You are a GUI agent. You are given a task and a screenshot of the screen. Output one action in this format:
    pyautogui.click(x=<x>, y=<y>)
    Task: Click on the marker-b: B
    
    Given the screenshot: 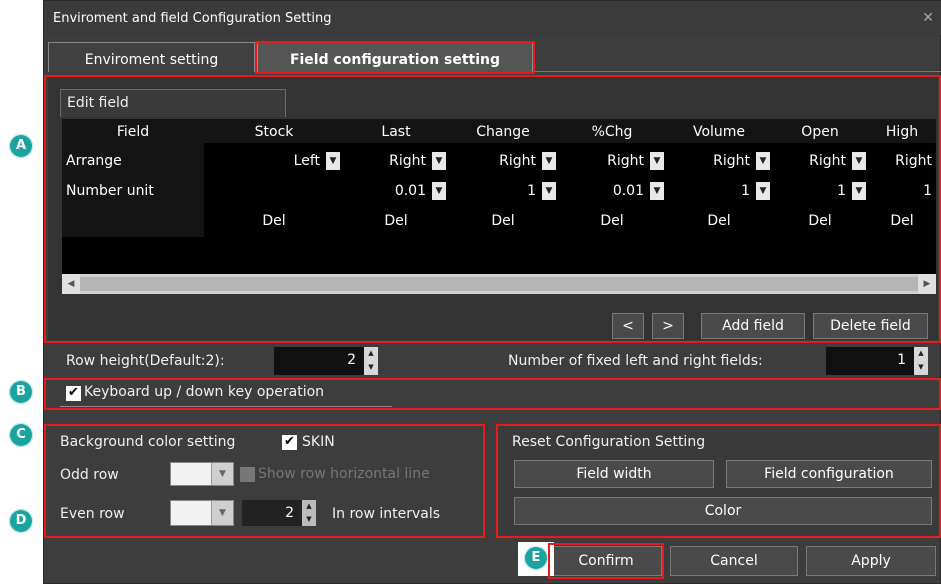 What is the action you would take?
    pyautogui.click(x=21, y=392)
    